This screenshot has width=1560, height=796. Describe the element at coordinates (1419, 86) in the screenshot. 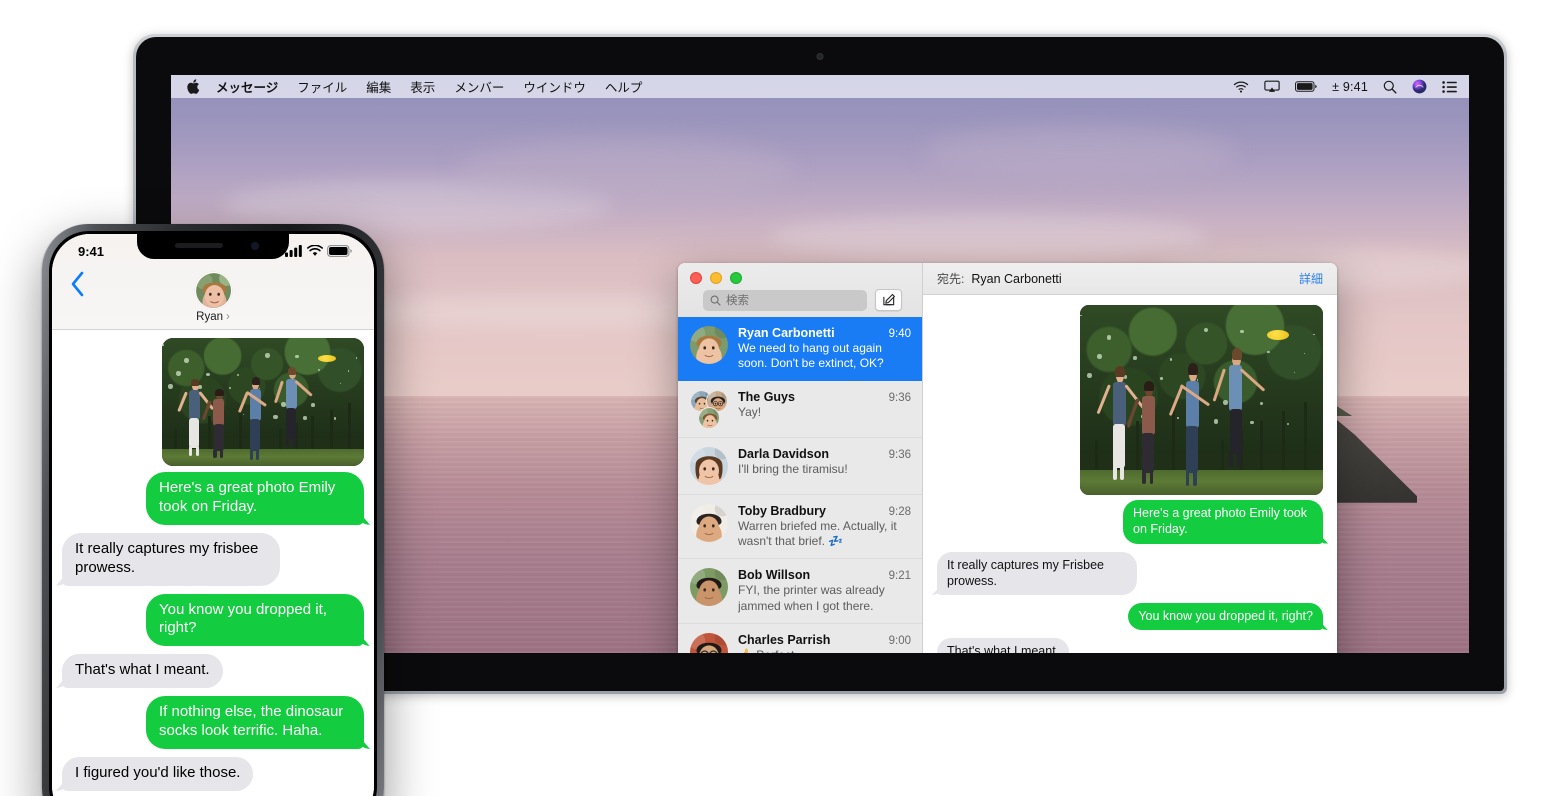

I see `siri-icon` at that location.